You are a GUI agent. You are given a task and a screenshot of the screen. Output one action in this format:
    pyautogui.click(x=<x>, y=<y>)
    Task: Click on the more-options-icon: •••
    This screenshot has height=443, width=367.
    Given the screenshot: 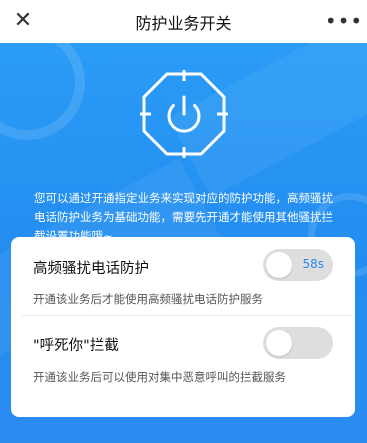 What is the action you would take?
    pyautogui.click(x=343, y=21)
    